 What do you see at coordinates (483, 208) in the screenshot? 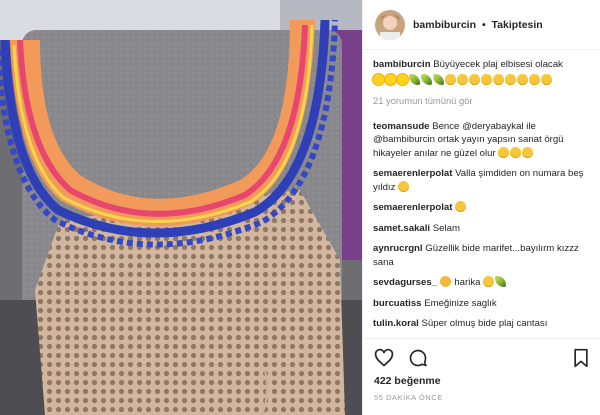
I see `comment-item: semaerenlerpolat` at bounding box center [483, 208].